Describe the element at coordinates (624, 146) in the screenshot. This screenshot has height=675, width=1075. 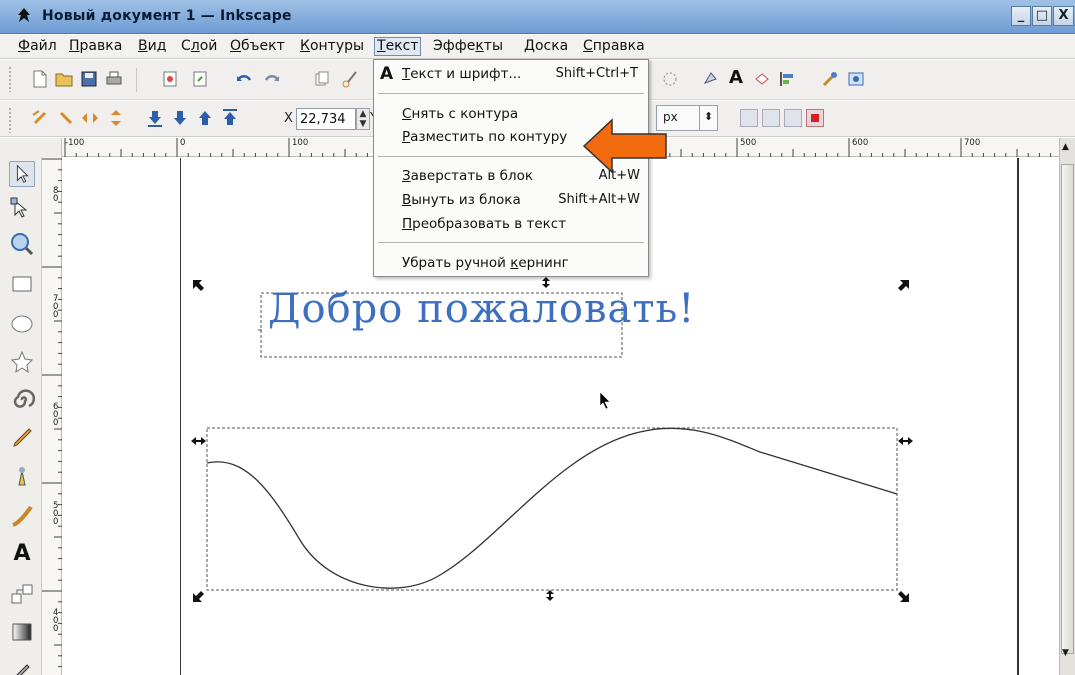
I see `callout-arrow-icon` at that location.